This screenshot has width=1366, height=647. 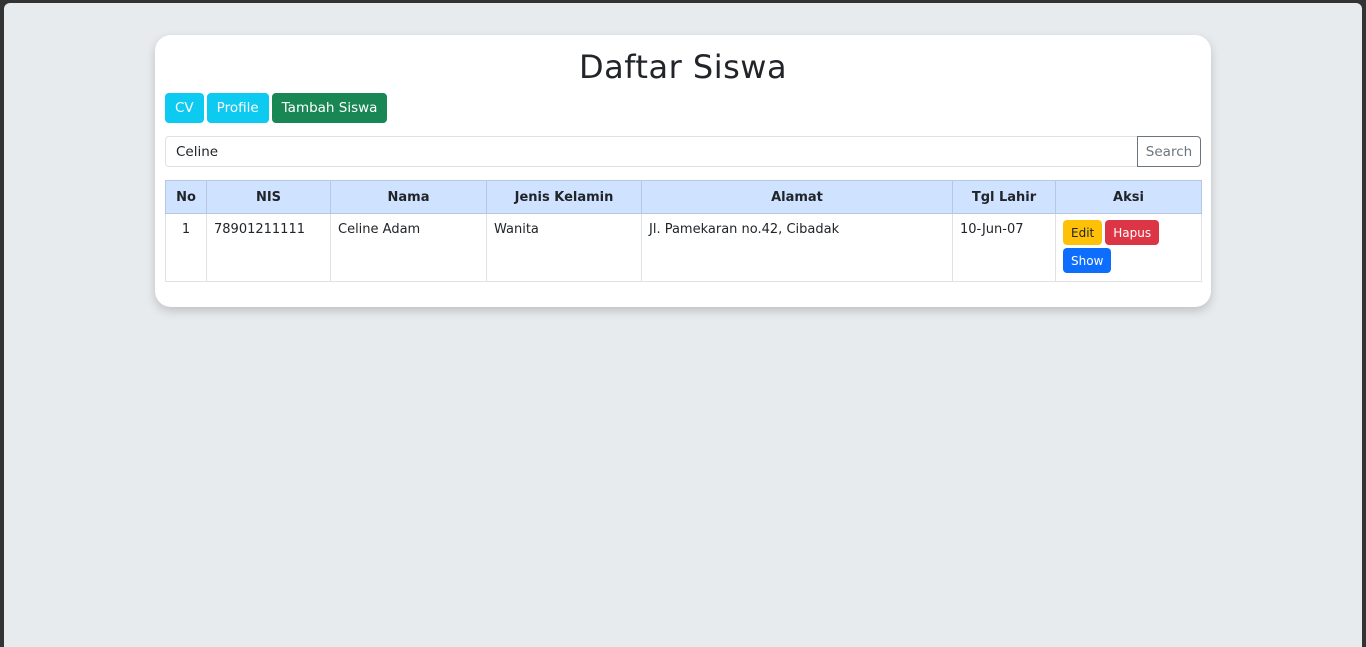 What do you see at coordinates (268, 247) in the screenshot?
I see `cell-nis: 78901211111` at bounding box center [268, 247].